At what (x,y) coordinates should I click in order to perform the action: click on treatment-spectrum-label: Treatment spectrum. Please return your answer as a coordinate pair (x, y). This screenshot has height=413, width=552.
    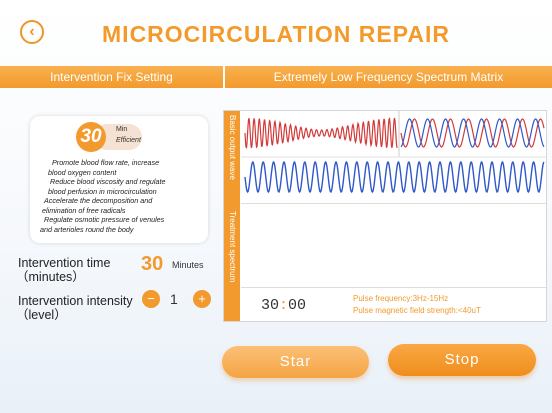
    Looking at the image, I should click on (232, 247).